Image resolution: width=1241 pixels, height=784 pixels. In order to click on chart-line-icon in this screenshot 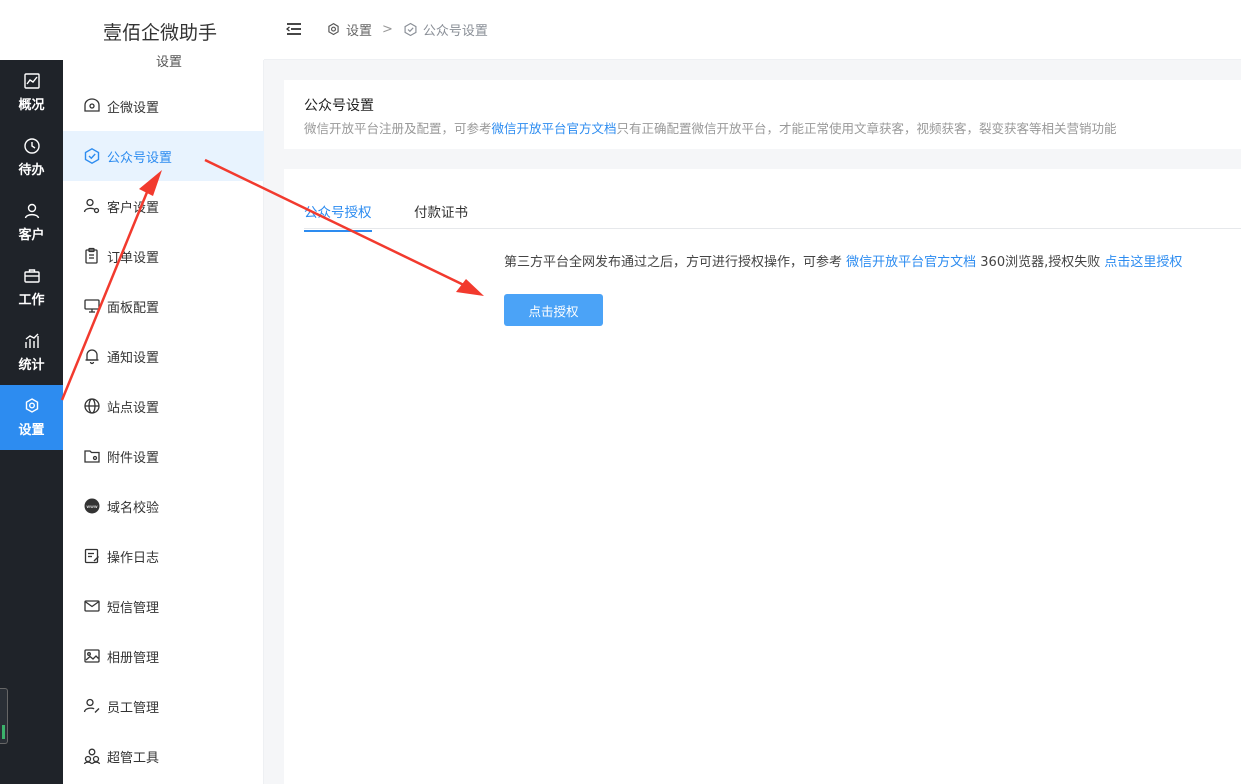, I will do `click(31, 81)`.